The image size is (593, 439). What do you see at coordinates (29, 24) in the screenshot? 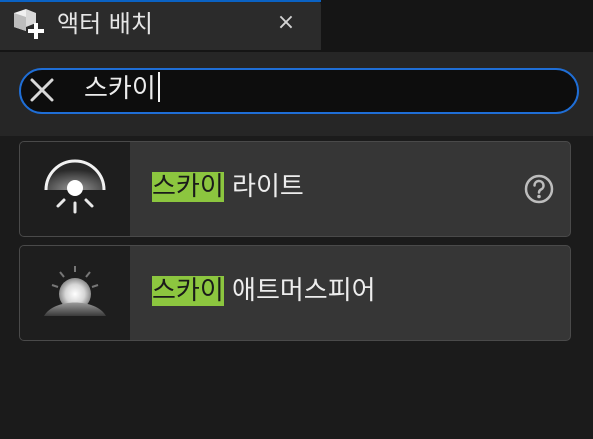
I see `place-actor-icon` at bounding box center [29, 24].